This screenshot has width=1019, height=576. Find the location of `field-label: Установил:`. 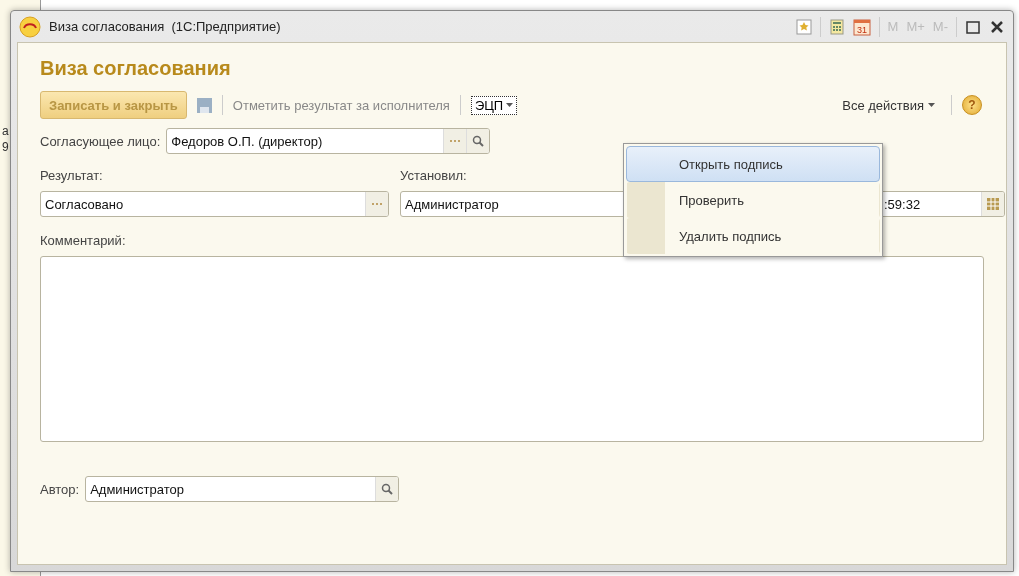

field-label: Установил: is located at coordinates (434, 175).